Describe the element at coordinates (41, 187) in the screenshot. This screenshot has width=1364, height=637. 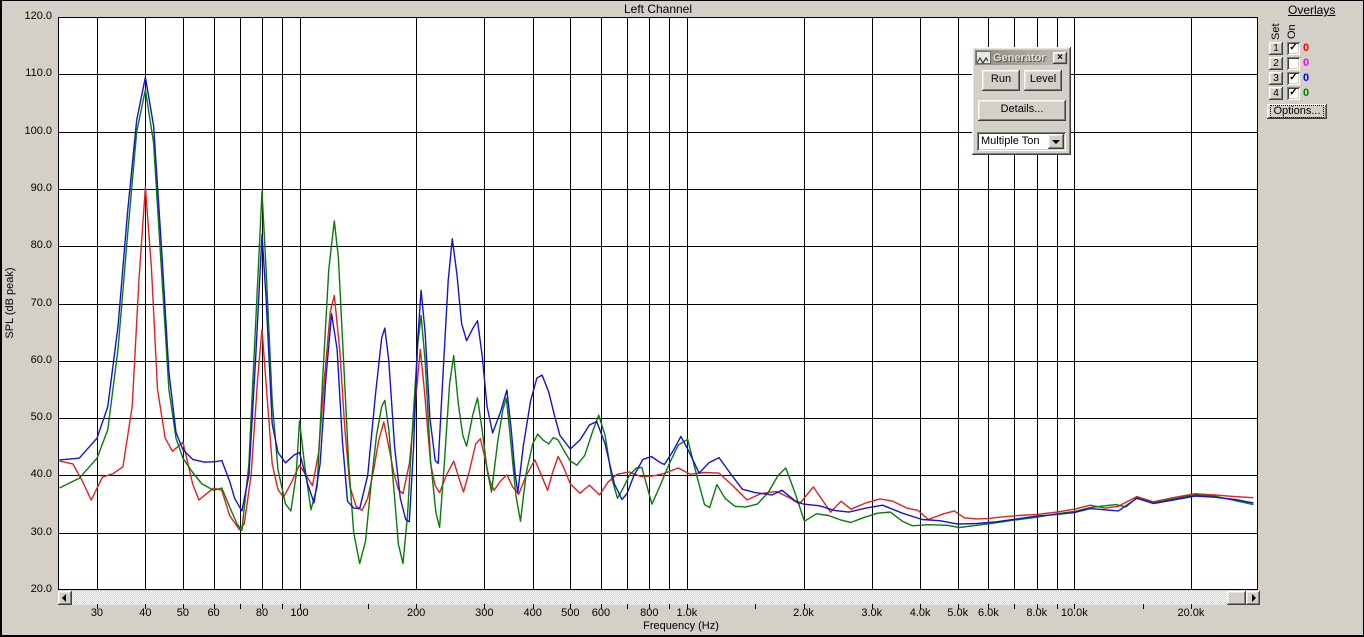
I see `y-tick-label: 90.0` at that location.